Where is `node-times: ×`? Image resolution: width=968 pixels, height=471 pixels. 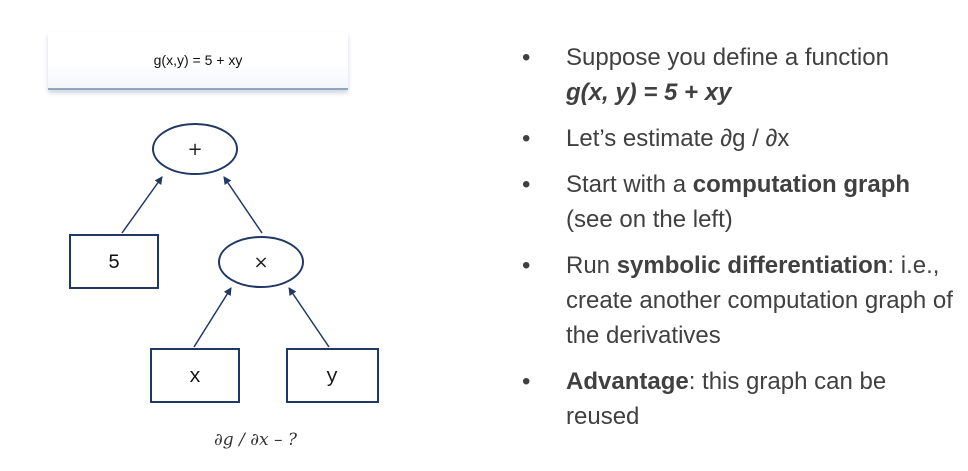
node-times: × is located at coordinates (261, 262).